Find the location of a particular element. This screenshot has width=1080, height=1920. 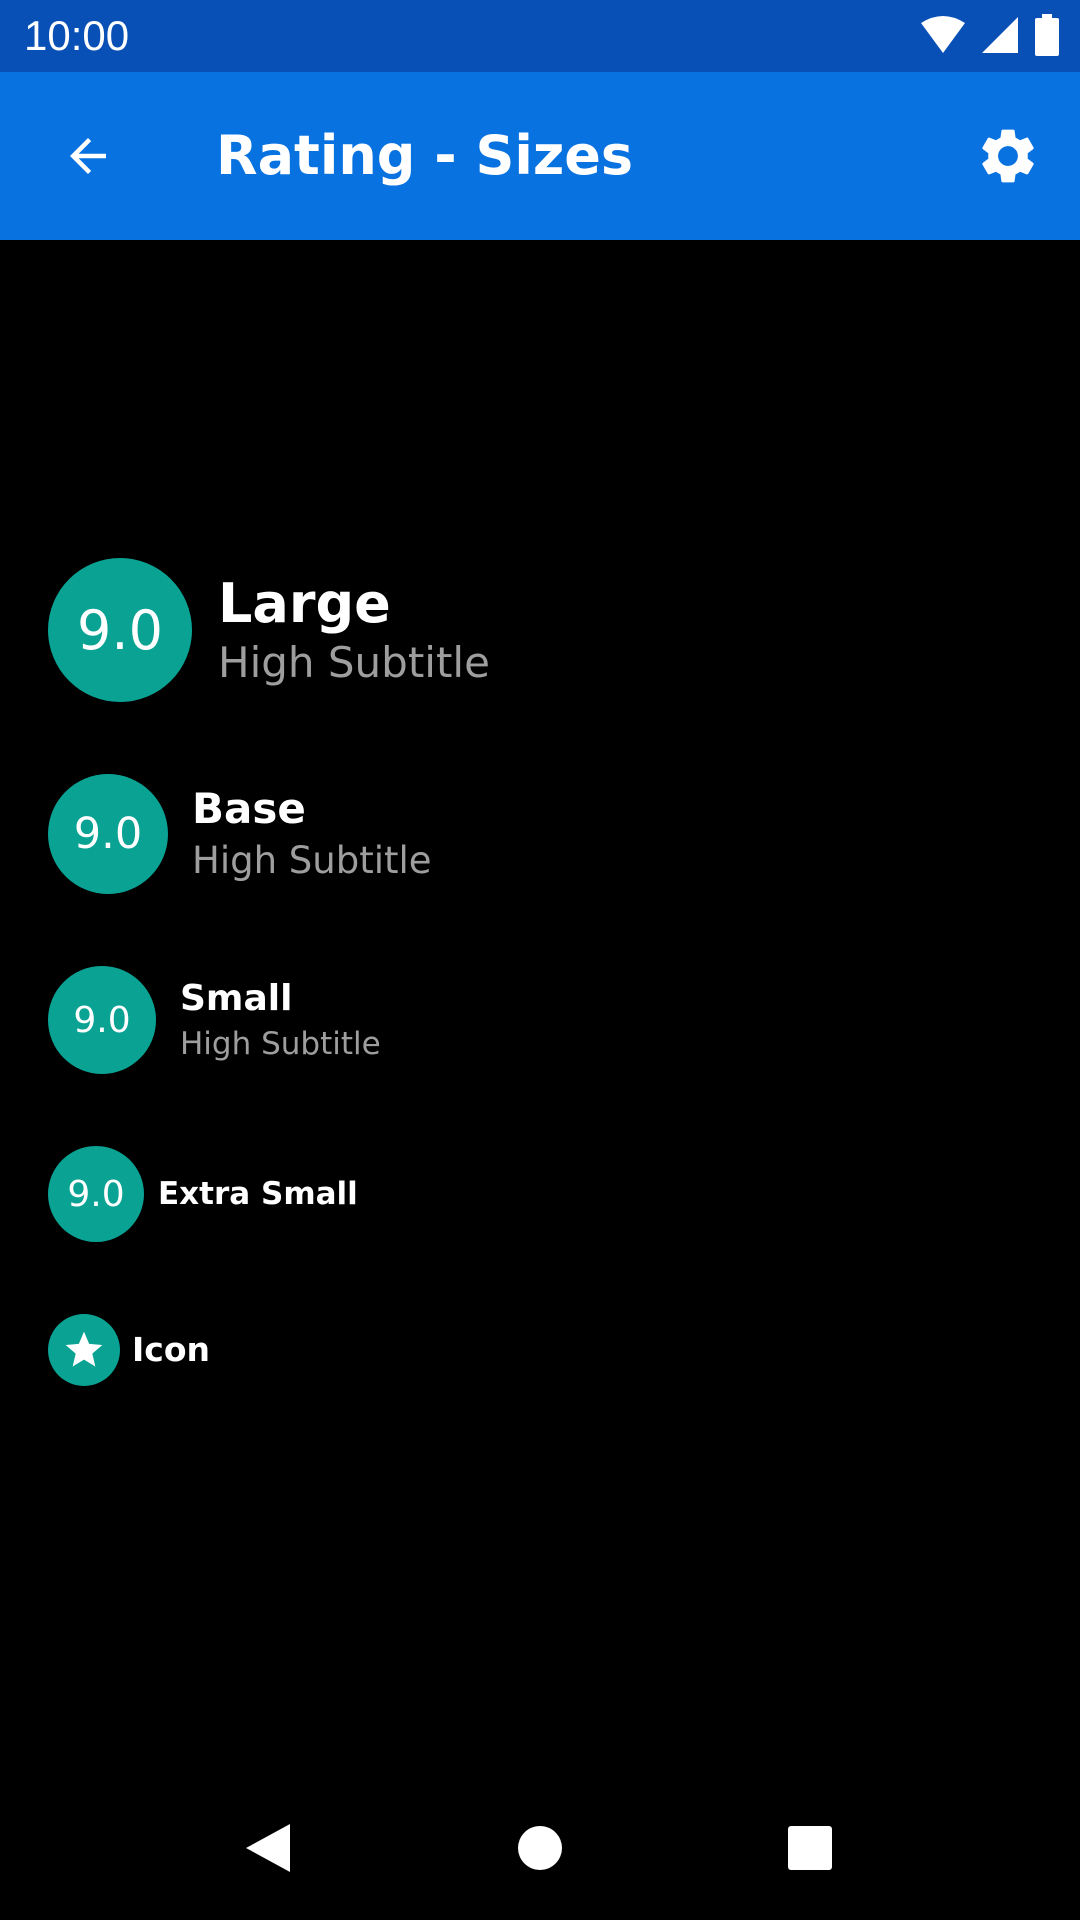

arrow-back-icon is located at coordinates (88, 156).